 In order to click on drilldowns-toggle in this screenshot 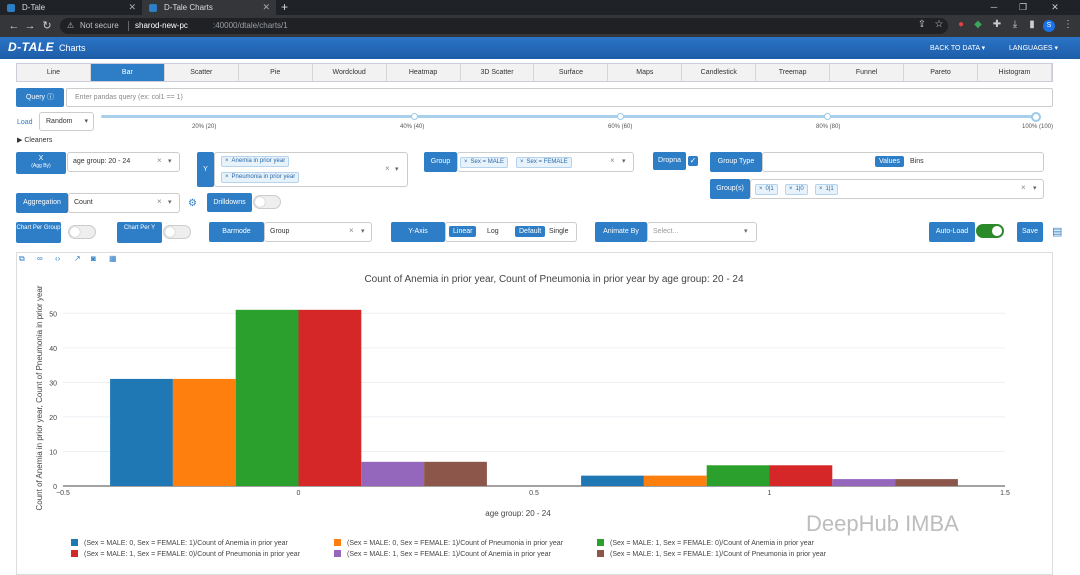, I will do `click(267, 202)`.